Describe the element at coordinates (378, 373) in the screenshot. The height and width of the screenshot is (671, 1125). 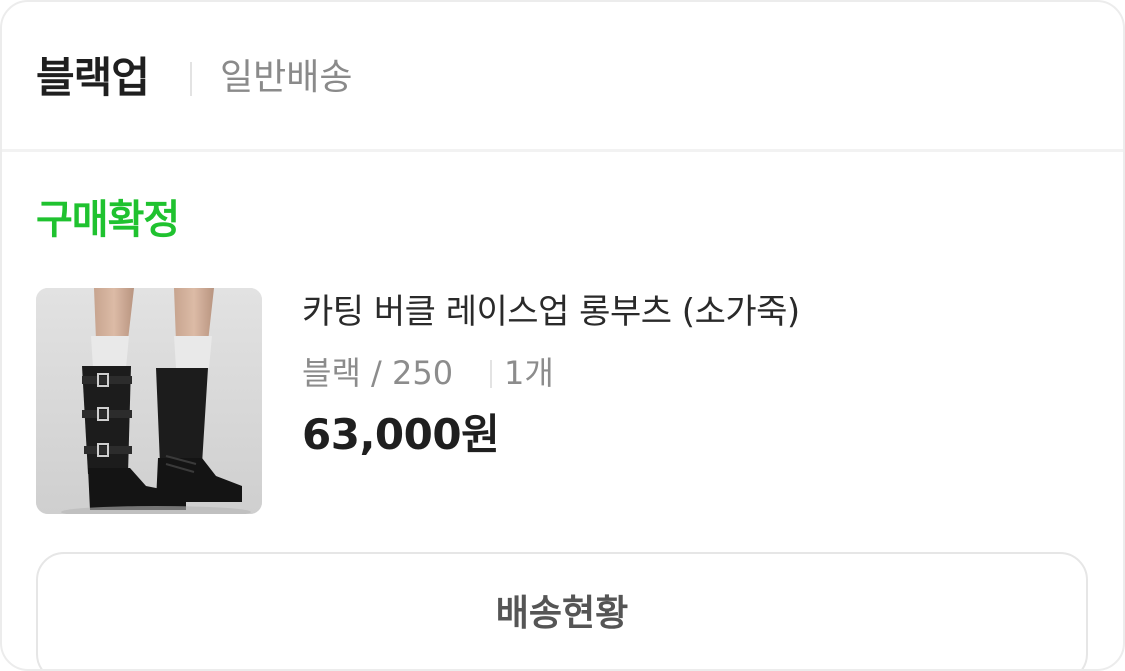
I see `product-option: 블랙 / 250` at that location.